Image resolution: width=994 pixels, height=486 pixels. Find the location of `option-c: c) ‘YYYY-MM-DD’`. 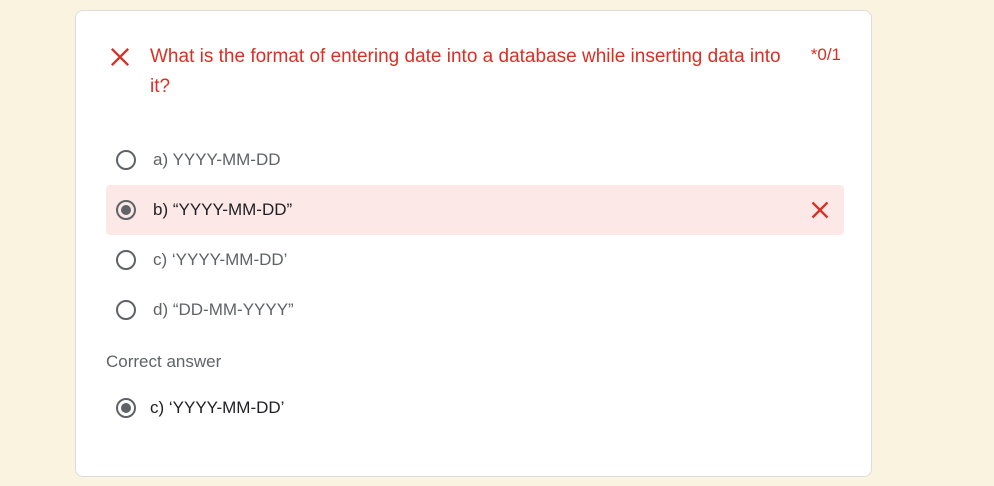

option-c: c) ‘YYYY-MM-DD’ is located at coordinates (475, 260).